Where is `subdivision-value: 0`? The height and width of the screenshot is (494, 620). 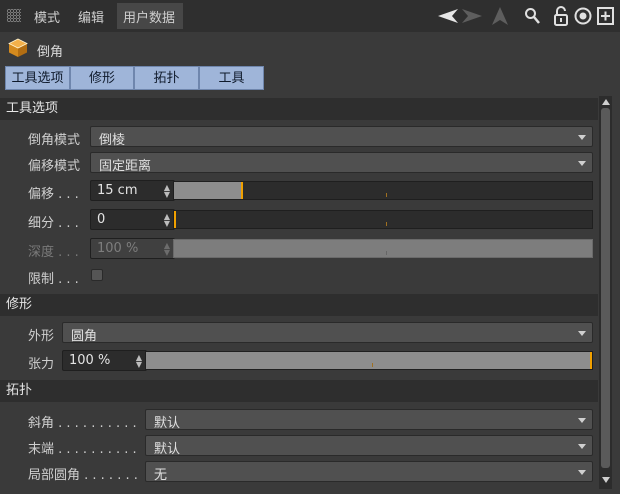
subdivision-value: 0 is located at coordinates (101, 219).